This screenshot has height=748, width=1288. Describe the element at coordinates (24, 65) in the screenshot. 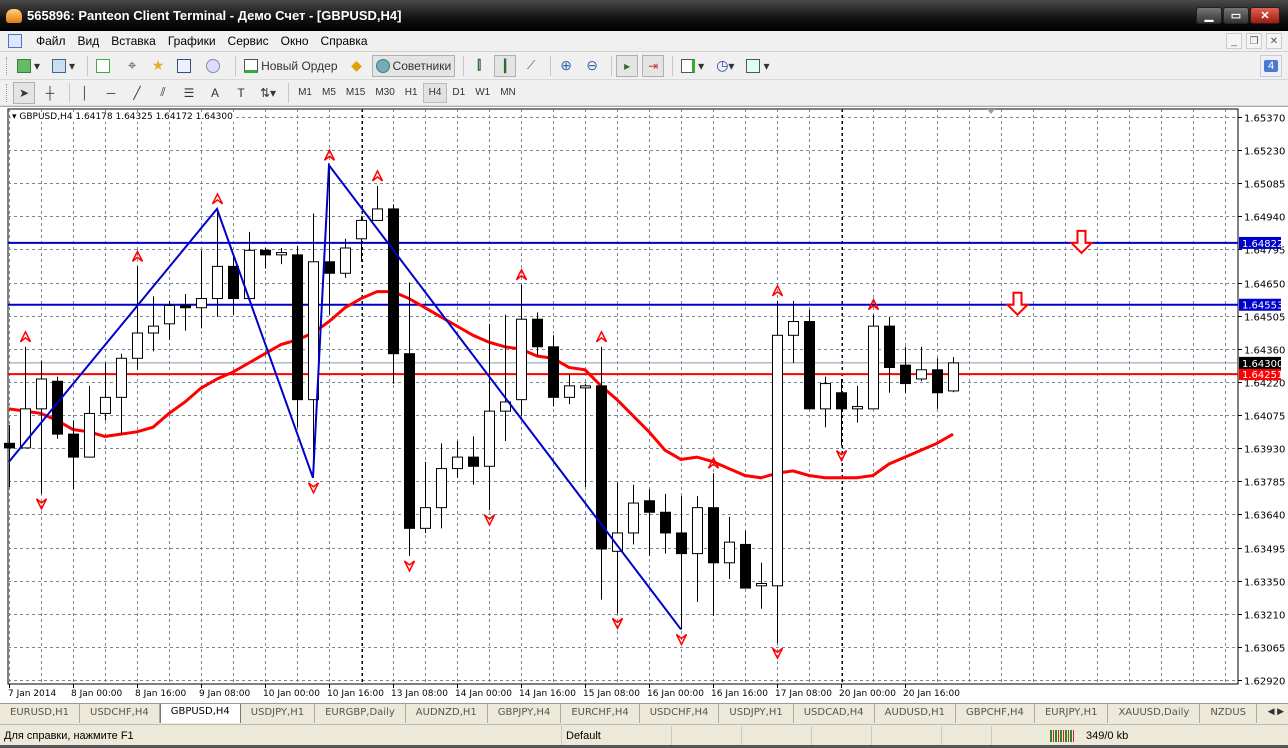

I see `new-chart-icon` at that location.